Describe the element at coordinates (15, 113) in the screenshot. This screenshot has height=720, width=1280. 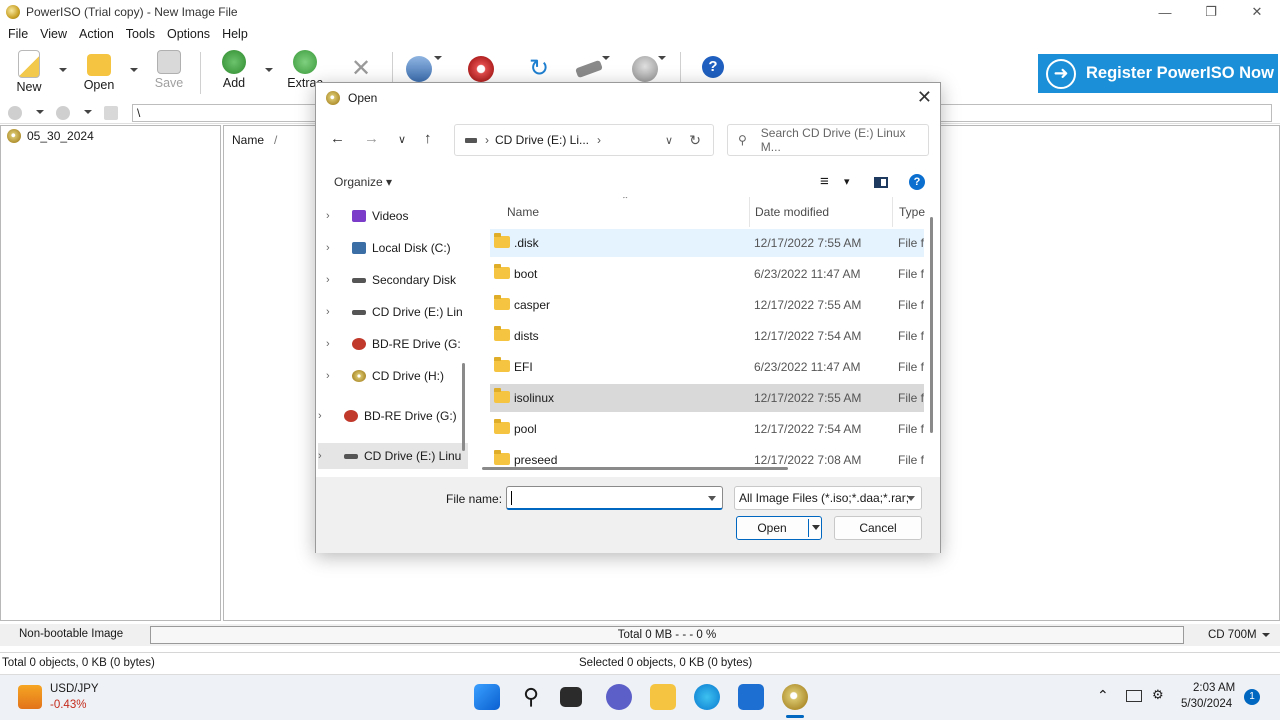
I see `back-icon` at that location.